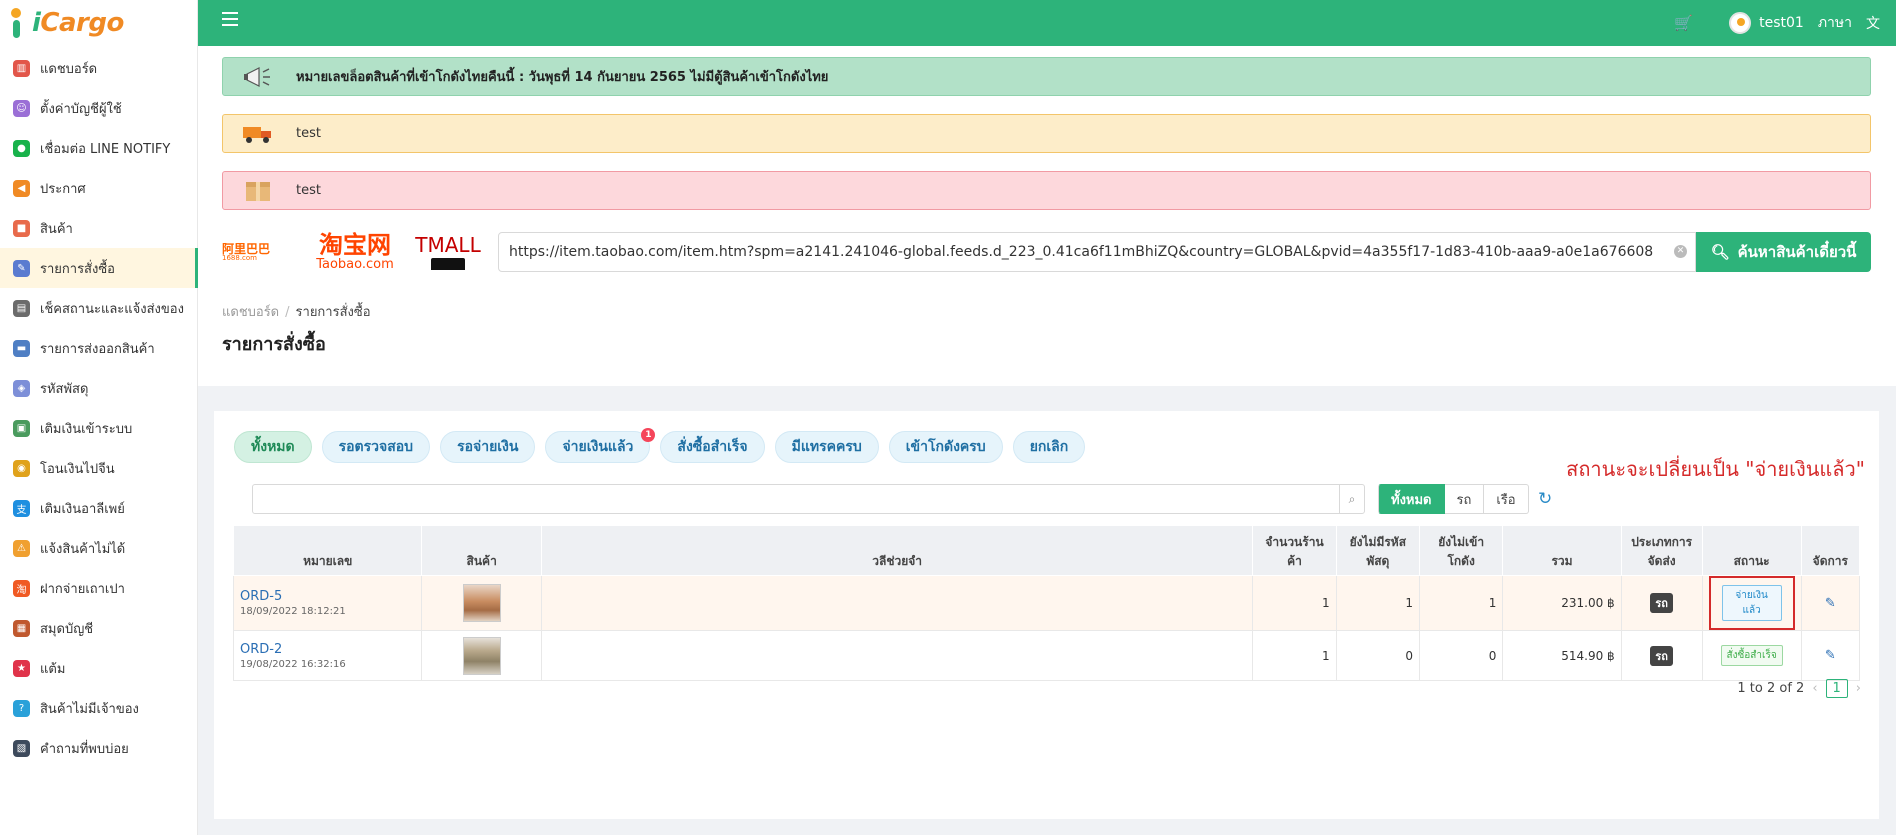 The height and width of the screenshot is (835, 1896). Describe the element at coordinates (1751, 655) in the screenshot. I see `status-badge: สั่งซื้อสำเร็จ` at that location.